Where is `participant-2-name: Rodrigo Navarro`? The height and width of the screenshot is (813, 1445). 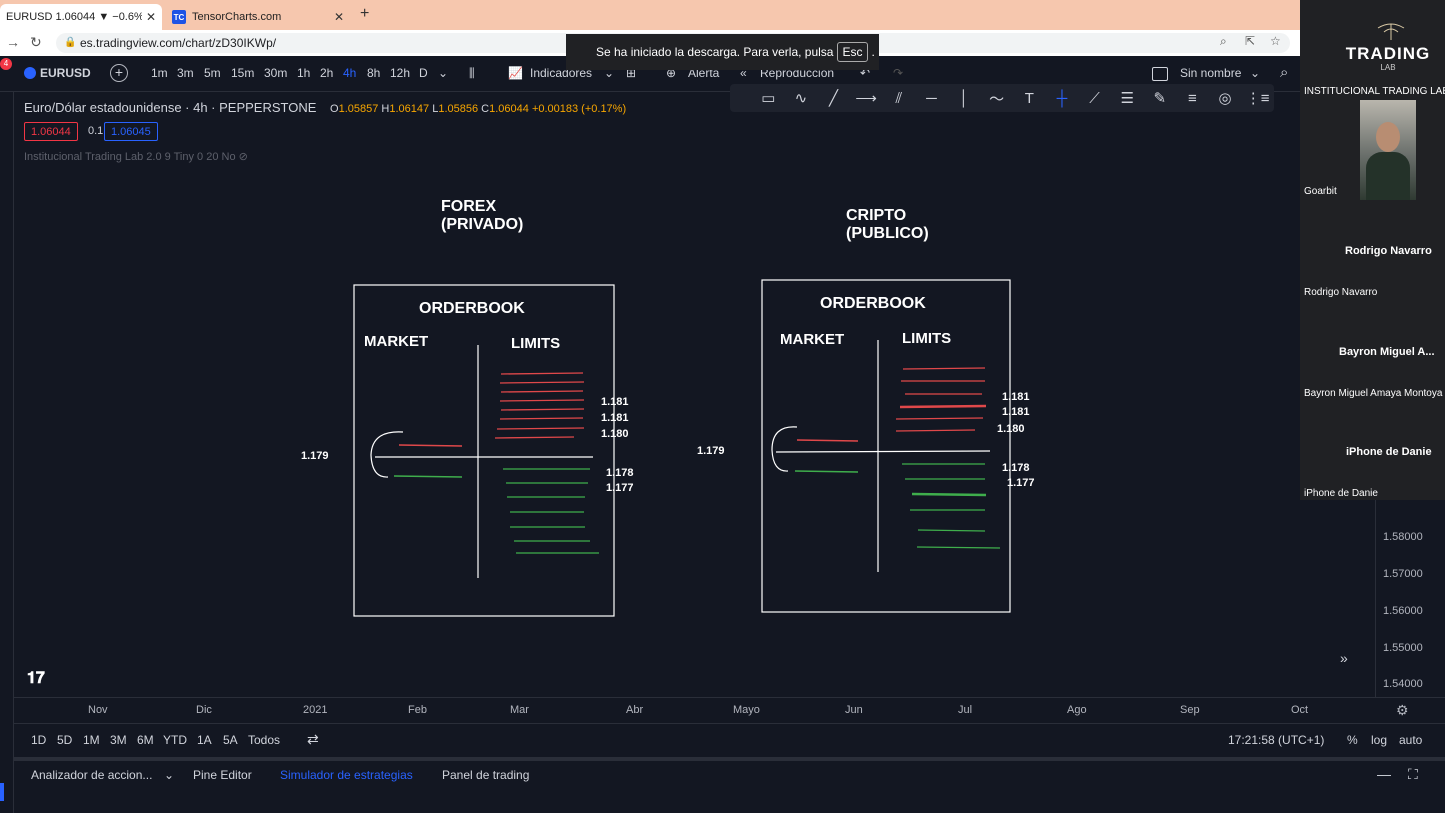 participant-2-name: Rodrigo Navarro is located at coordinates (1341, 292).